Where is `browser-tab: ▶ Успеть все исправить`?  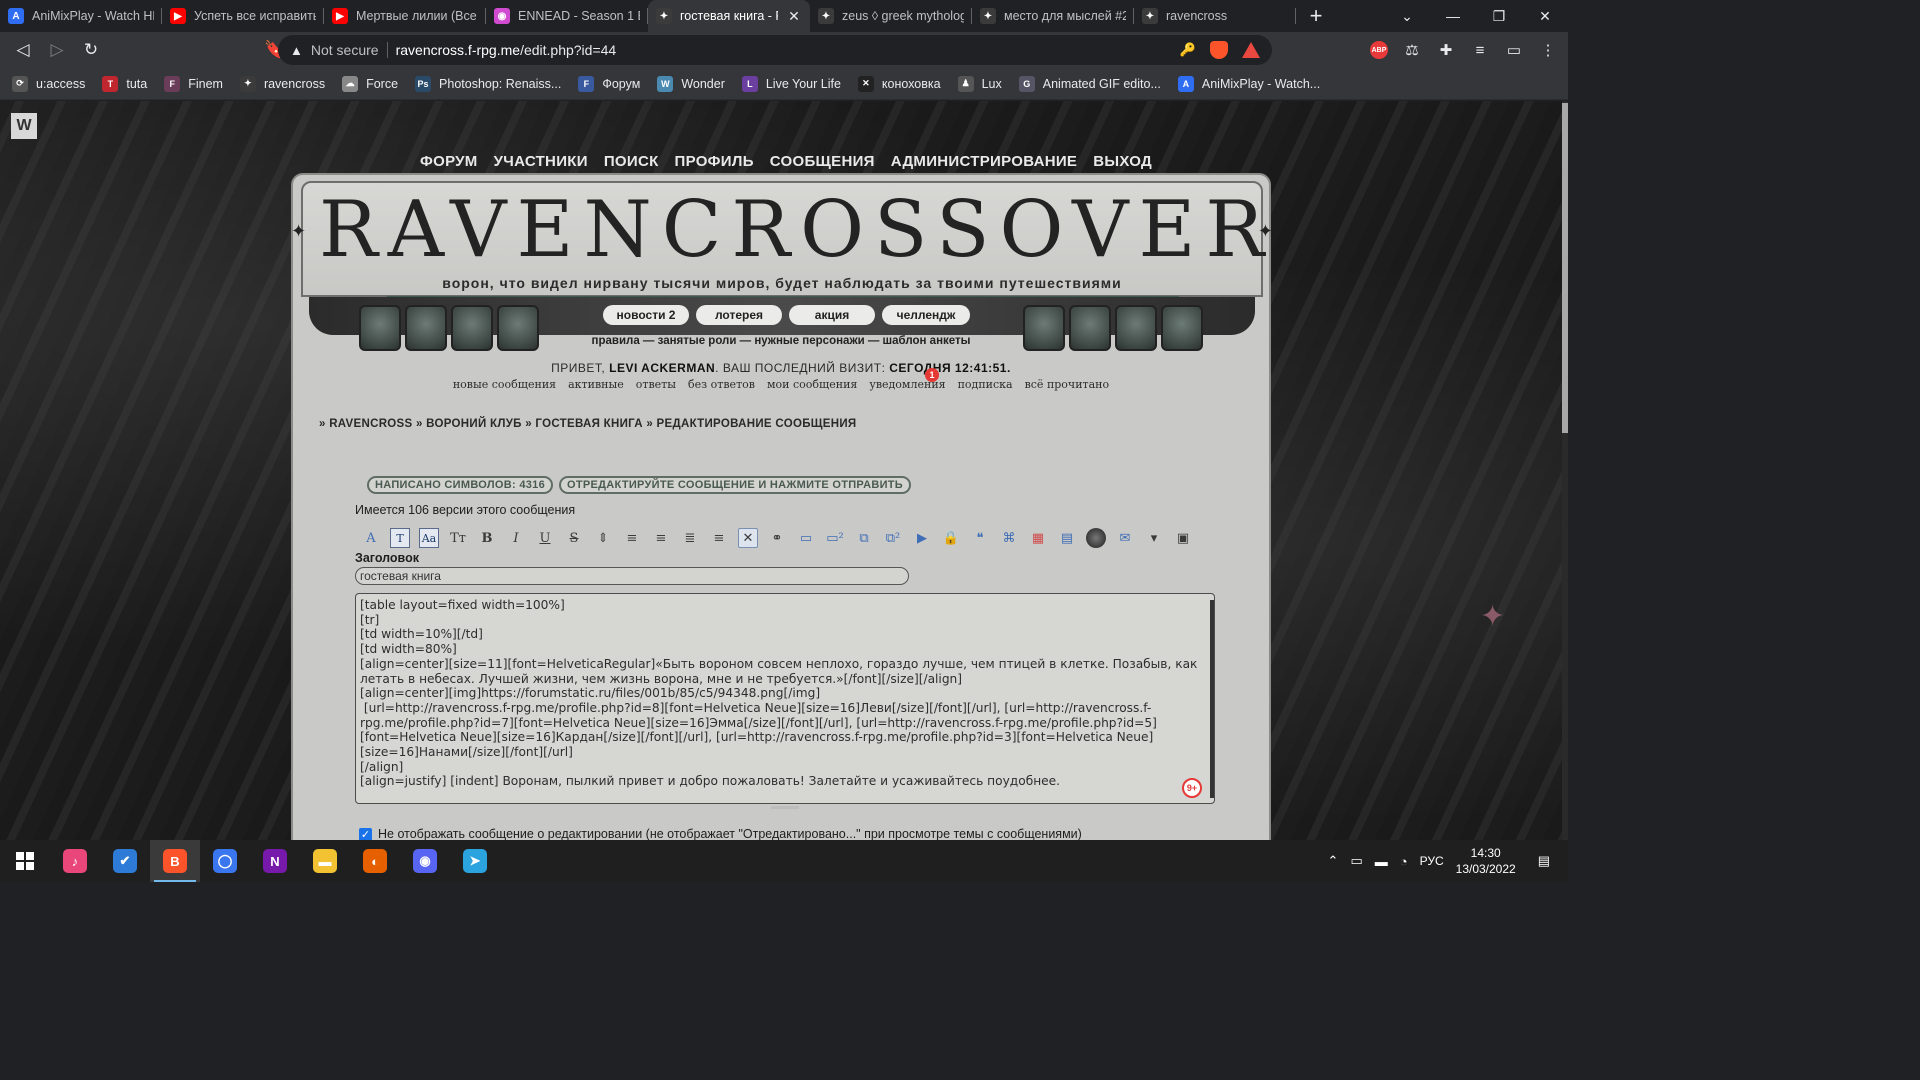 browser-tab: ▶ Успеть все исправить is located at coordinates (243, 16).